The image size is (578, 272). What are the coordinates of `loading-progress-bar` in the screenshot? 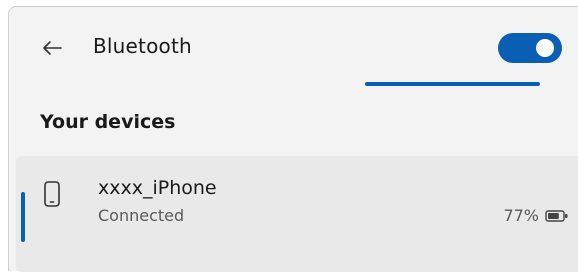 It's located at (471, 84).